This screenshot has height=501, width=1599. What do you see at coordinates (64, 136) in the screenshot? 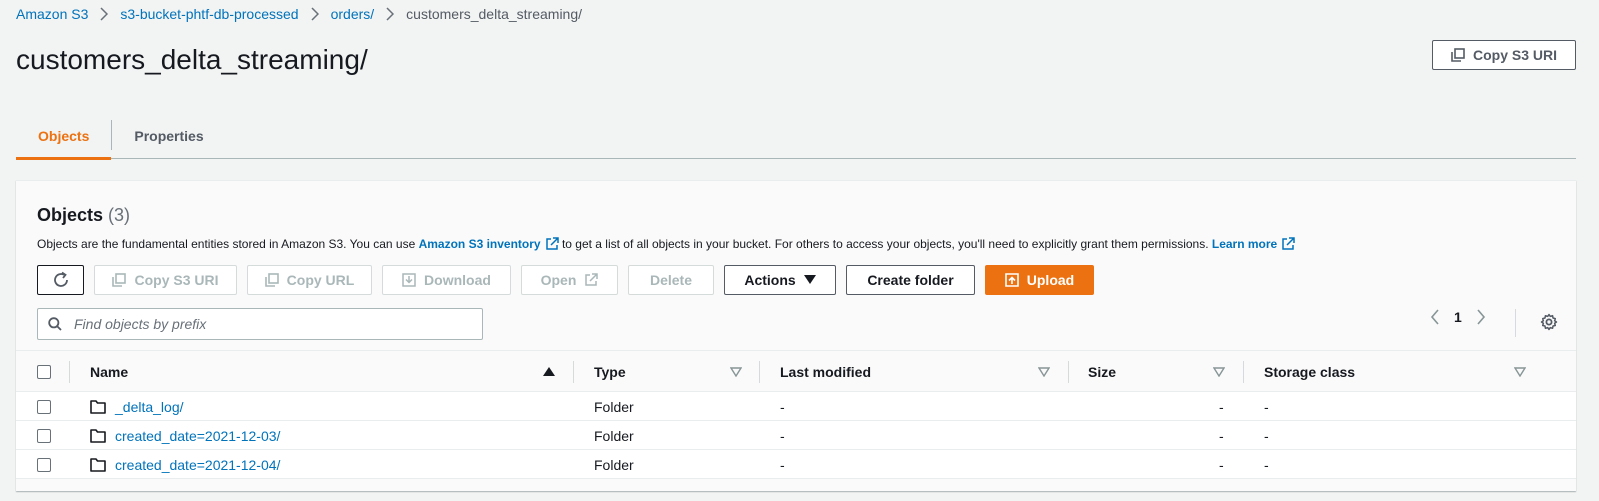
I see `tab-objects: Objects` at bounding box center [64, 136].